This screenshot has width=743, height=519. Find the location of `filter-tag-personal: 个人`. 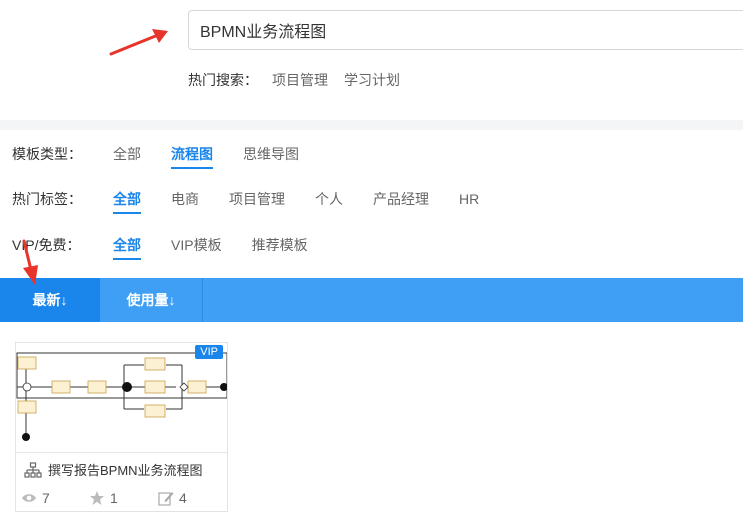

filter-tag-personal: 个人 is located at coordinates (329, 199).